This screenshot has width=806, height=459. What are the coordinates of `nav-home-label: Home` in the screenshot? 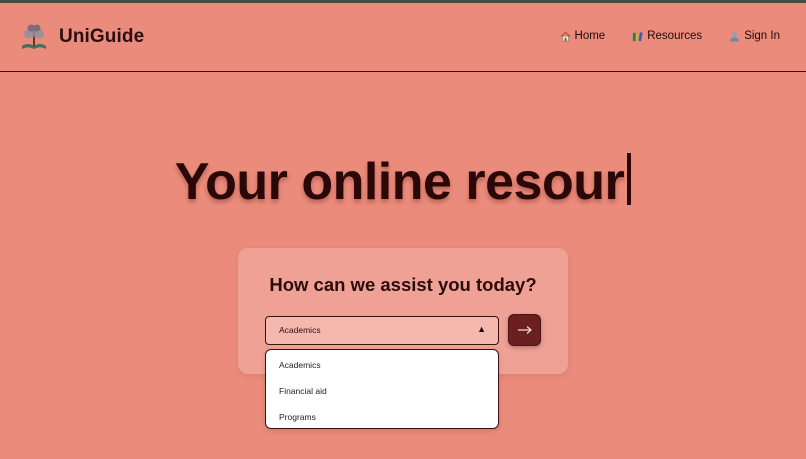 It's located at (590, 36).